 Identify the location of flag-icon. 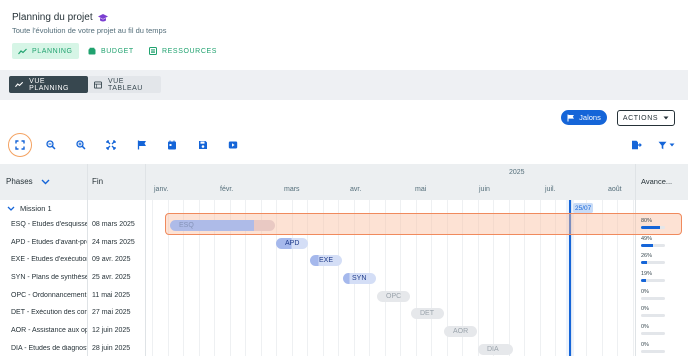
(571, 117).